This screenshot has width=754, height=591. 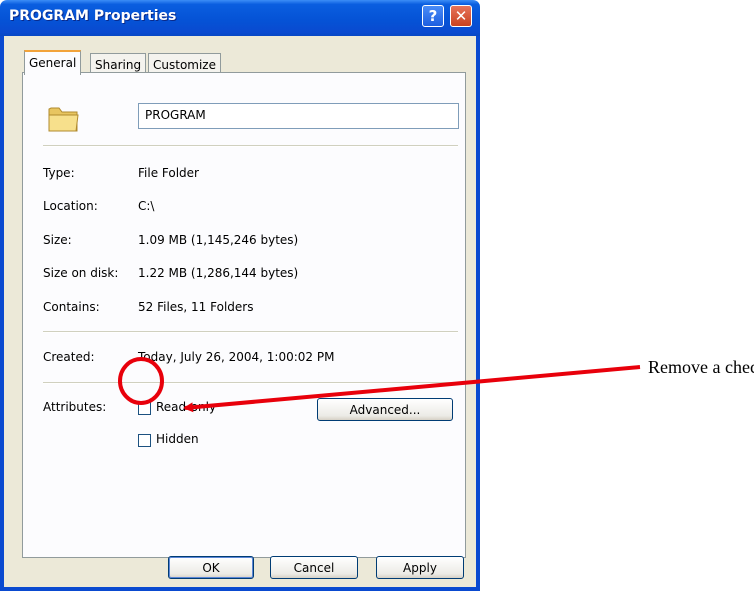 I want to click on read-only-label: Read-only, so click(x=186, y=407).